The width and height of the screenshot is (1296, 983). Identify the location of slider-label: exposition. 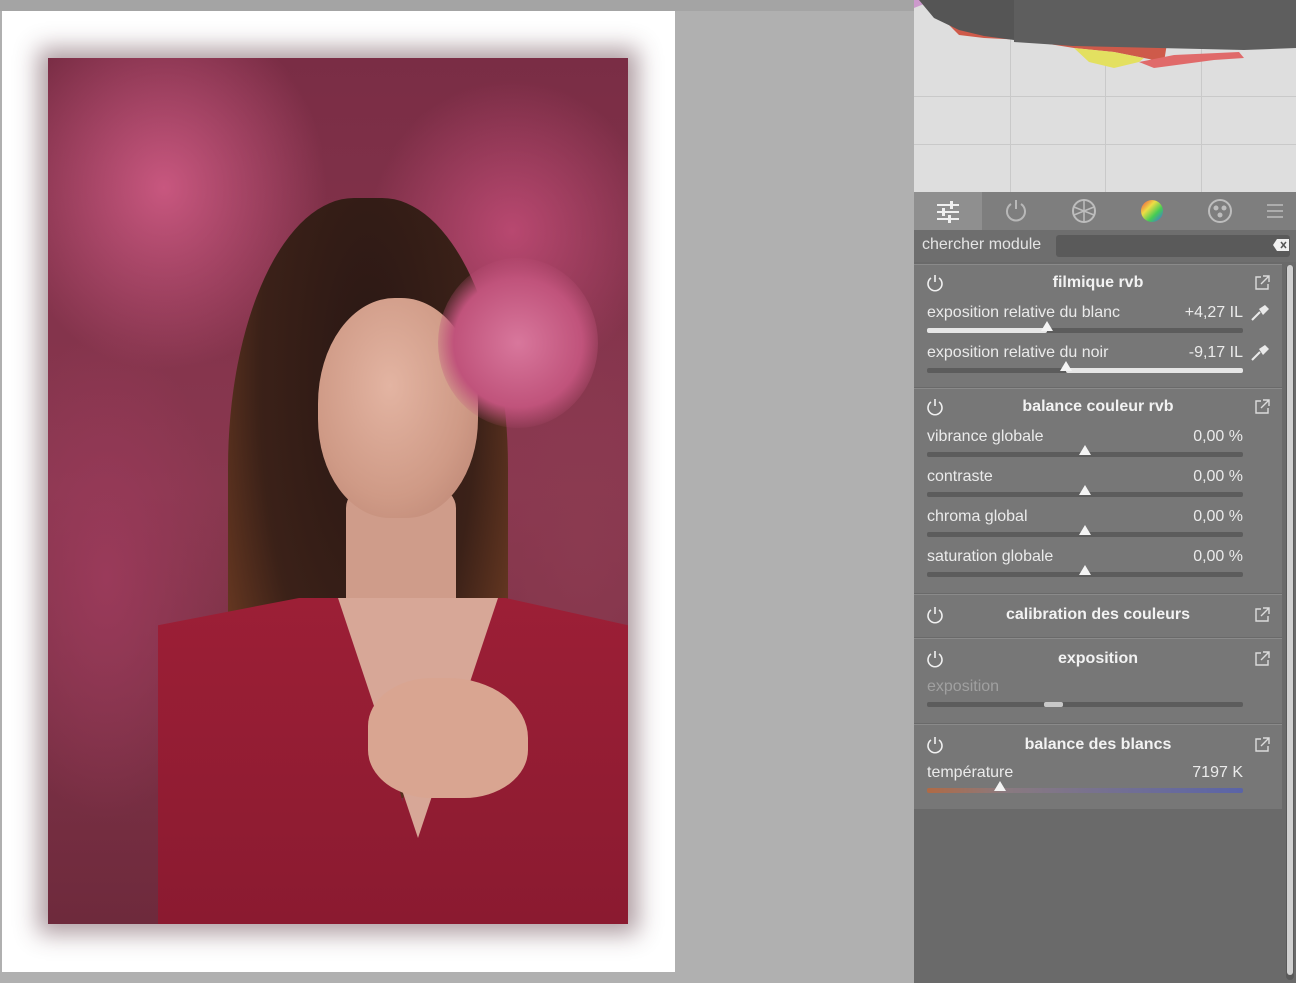
(963, 686).